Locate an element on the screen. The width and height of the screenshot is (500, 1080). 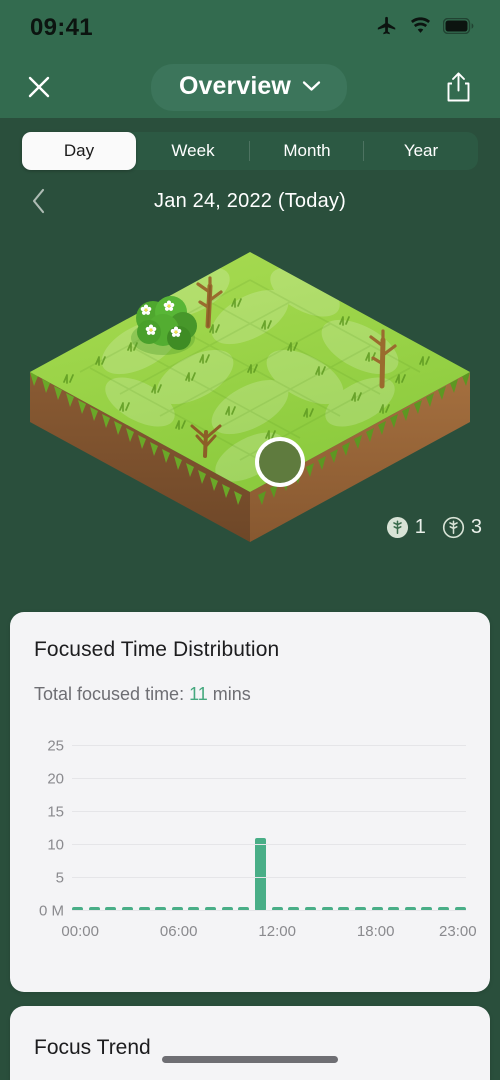
tree-filled-icon is located at coordinates (397, 527).